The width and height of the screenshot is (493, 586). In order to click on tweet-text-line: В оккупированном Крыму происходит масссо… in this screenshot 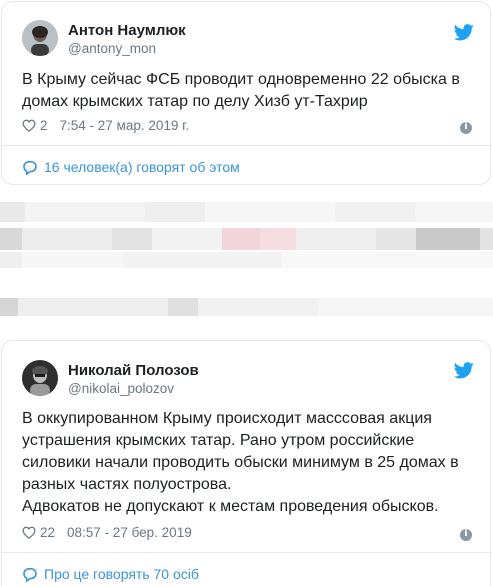, I will do `click(227, 418)`.